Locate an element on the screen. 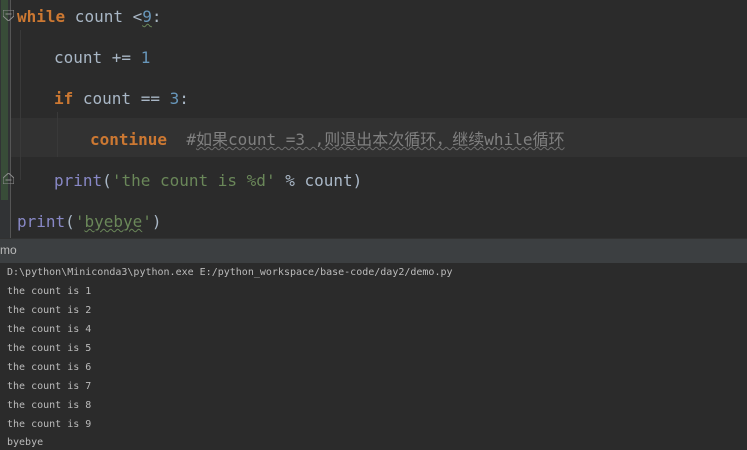 This screenshot has height=450, width=747. string-format: 'the count is %d' is located at coordinates (193, 180).